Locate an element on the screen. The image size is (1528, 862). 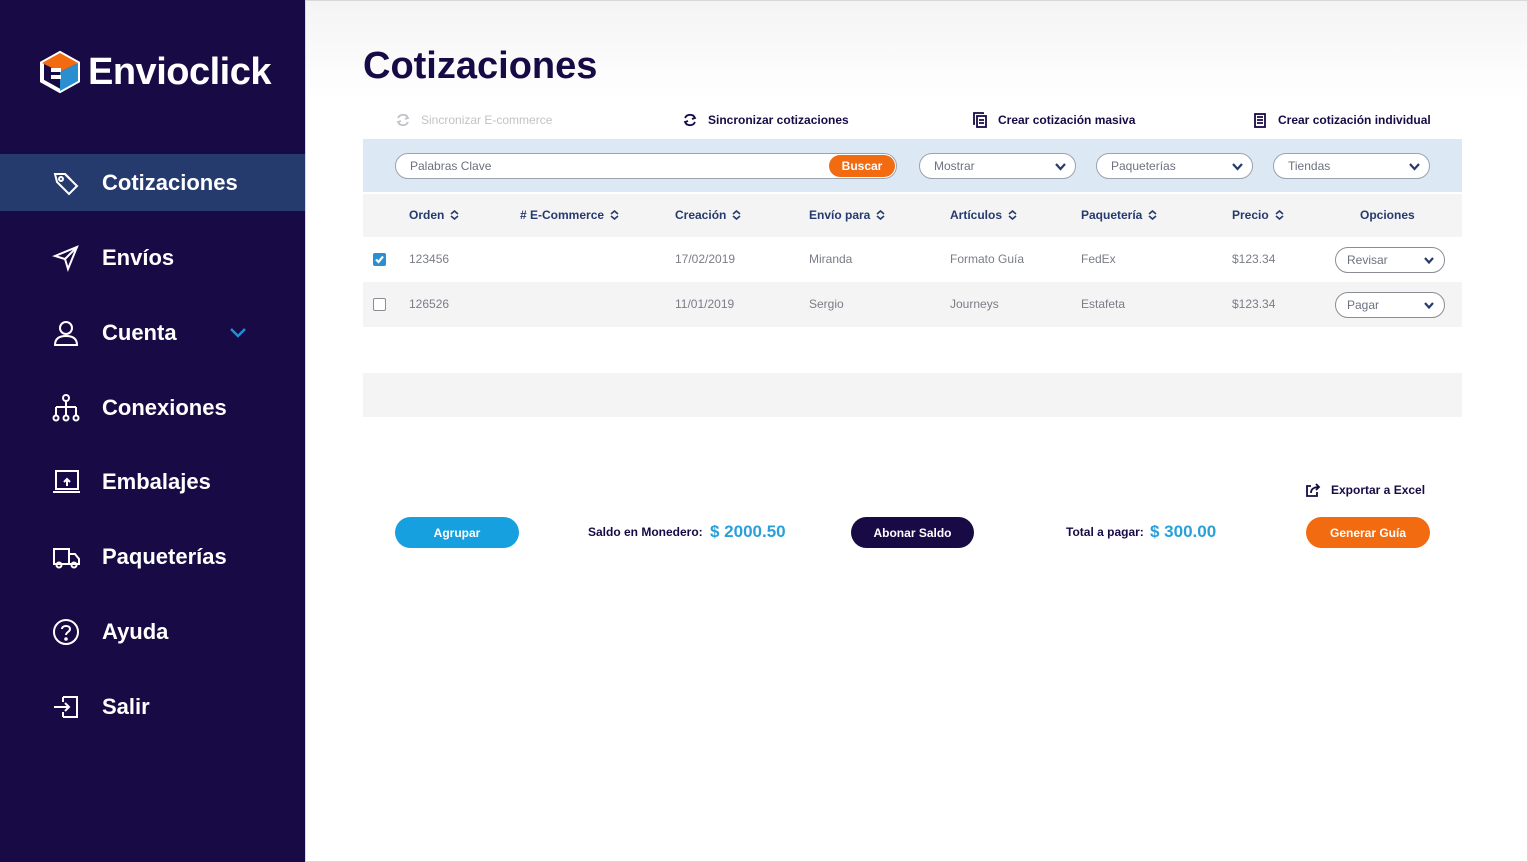
single-quote-label: Crear cotización individual is located at coordinates (1354, 120).